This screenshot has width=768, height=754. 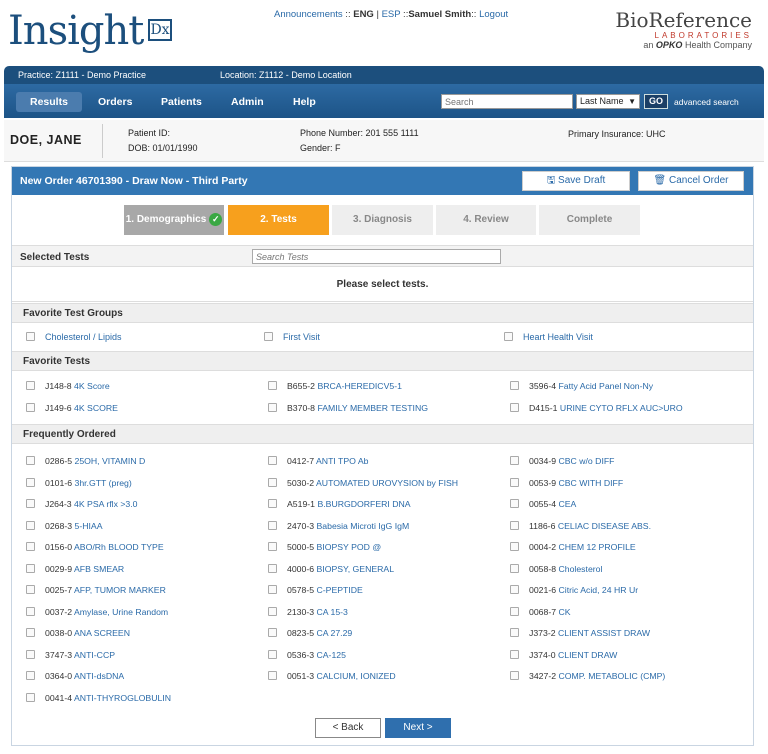 I want to click on test-item: 0364-0 ANTI-dsDNA, so click(x=75, y=676).